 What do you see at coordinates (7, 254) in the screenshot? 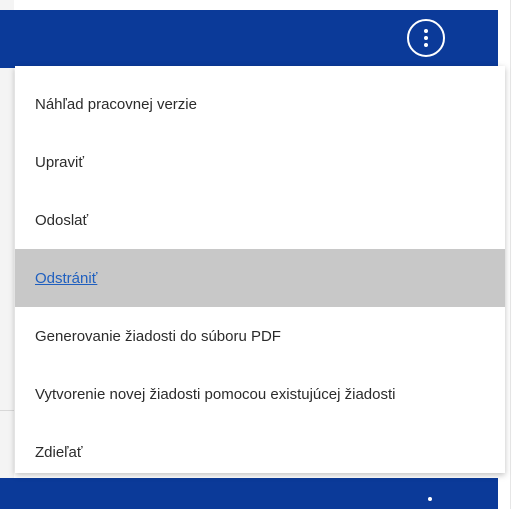
I see `page-background-left` at bounding box center [7, 254].